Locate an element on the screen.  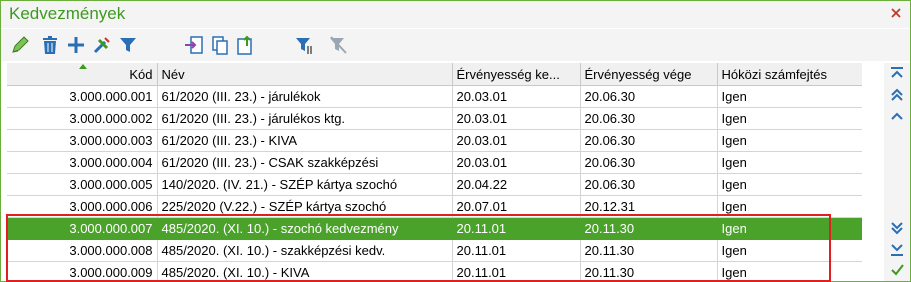
window-title: Kedvezmények is located at coordinates (67, 13).